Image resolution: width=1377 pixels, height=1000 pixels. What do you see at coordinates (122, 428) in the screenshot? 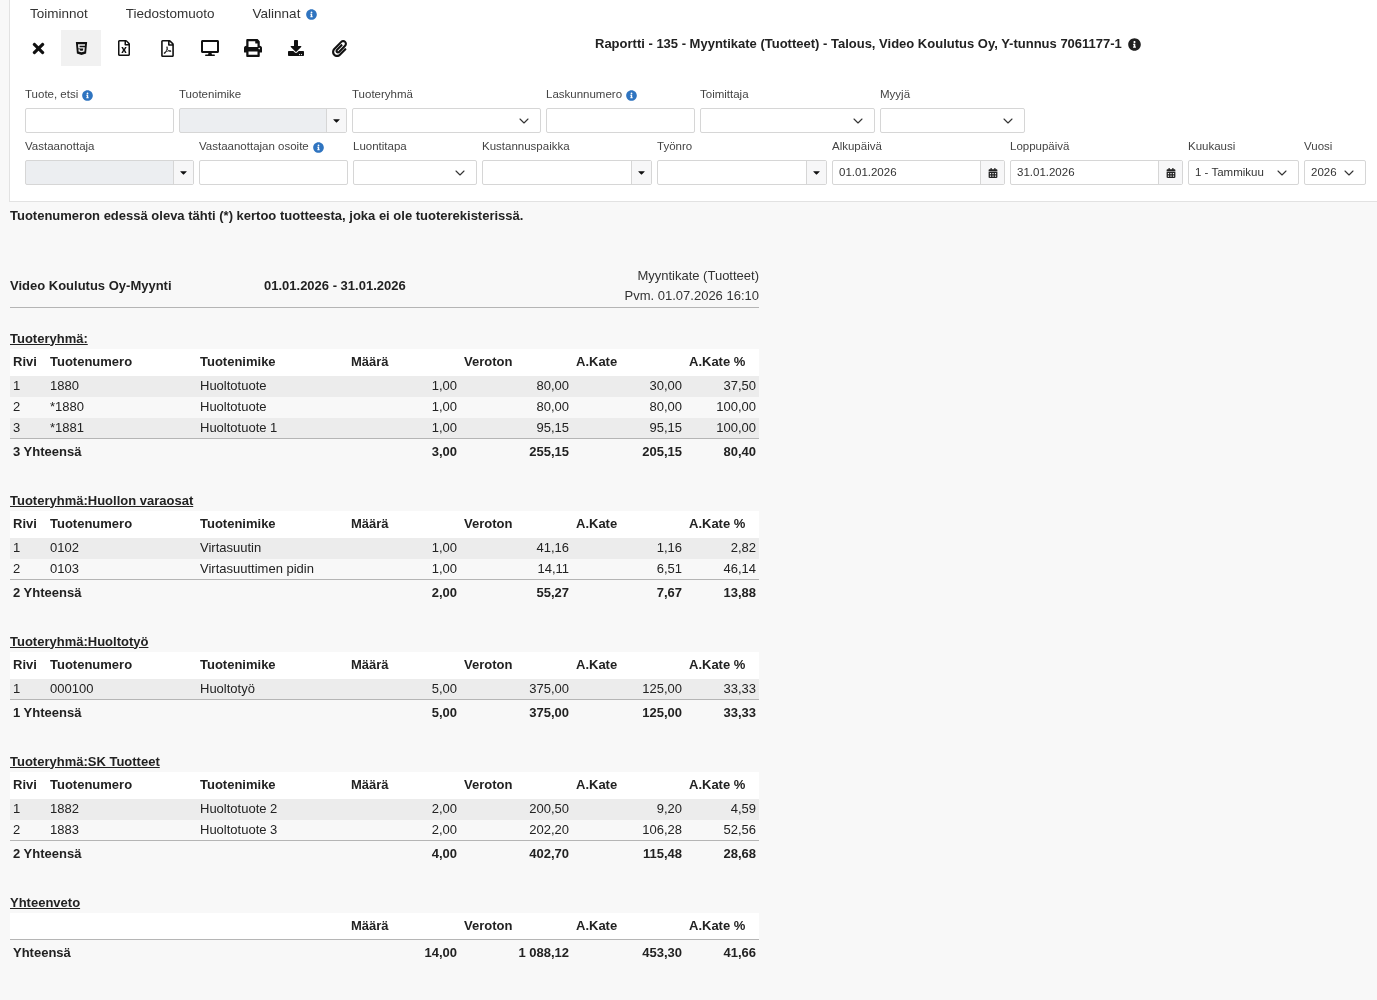
I see `table-cell: *1881` at bounding box center [122, 428].